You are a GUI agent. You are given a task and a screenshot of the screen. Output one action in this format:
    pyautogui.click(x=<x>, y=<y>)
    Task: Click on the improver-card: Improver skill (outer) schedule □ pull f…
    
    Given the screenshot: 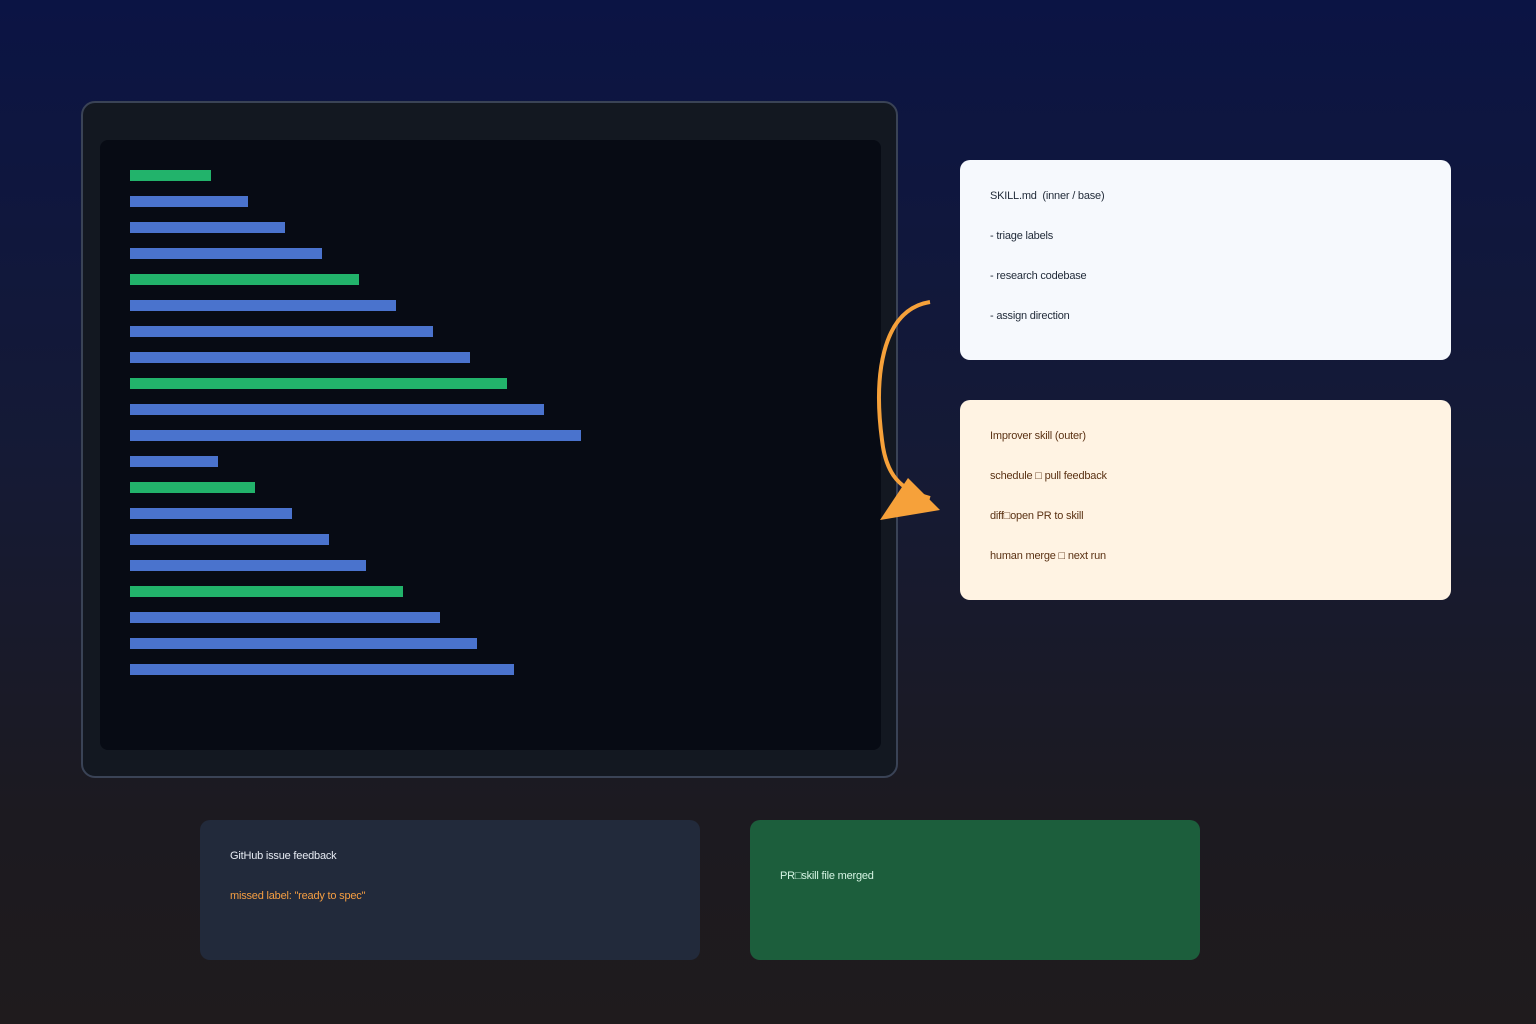 What is the action you would take?
    pyautogui.click(x=1205, y=500)
    